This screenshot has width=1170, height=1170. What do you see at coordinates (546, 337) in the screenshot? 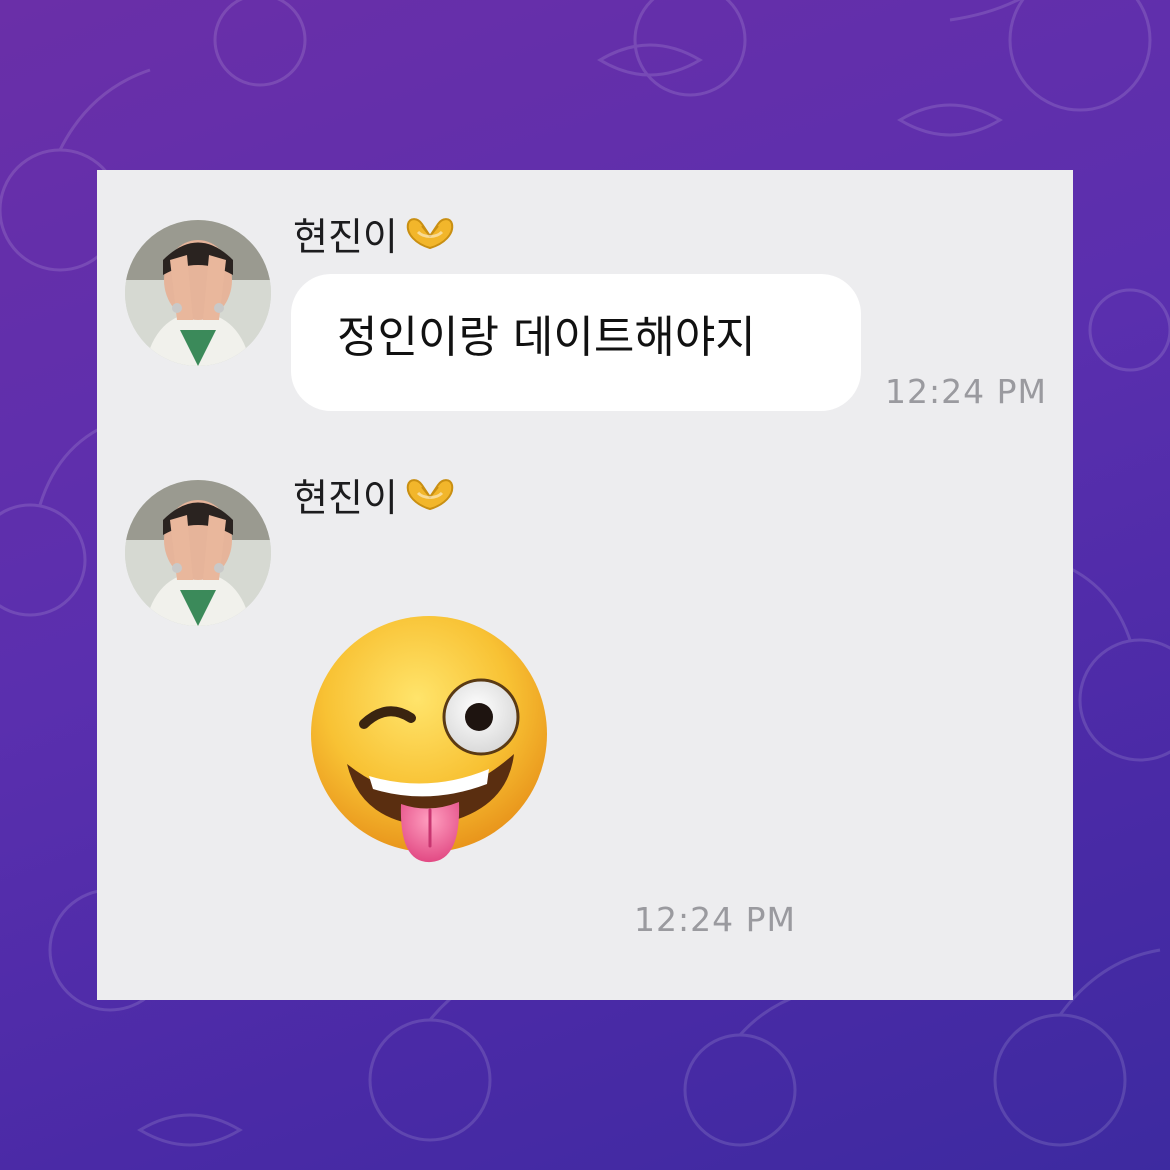
I see `message-text: 정인이랑 데이트해야지` at bounding box center [546, 337].